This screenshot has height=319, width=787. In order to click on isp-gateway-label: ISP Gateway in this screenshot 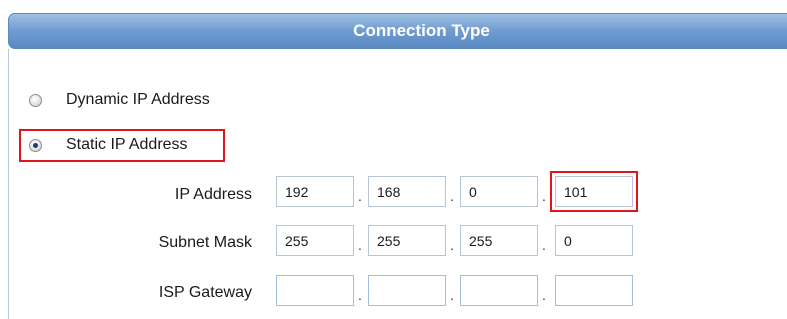, I will do `click(205, 292)`.